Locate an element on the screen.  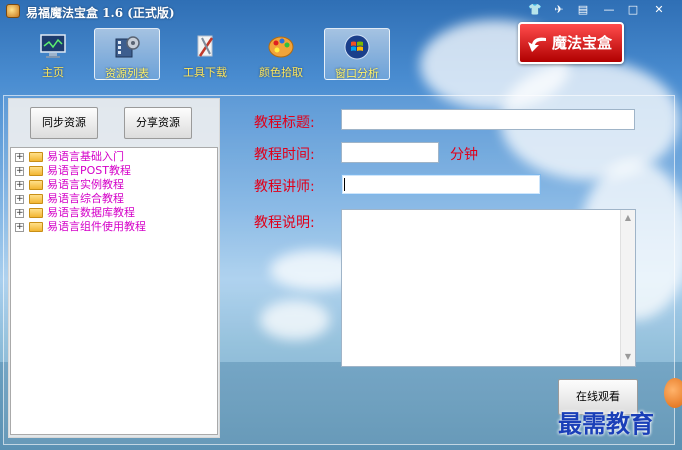
toolbar-item-tool-download: 工具下载 is located at coordinates (205, 54).